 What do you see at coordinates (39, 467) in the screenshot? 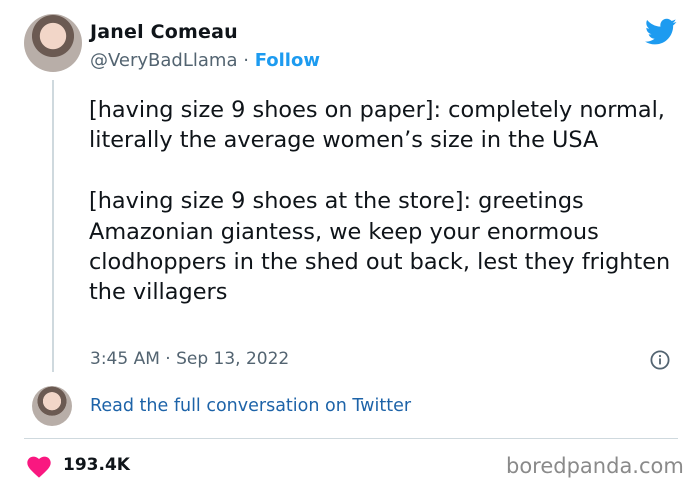
I see `heart-icon` at bounding box center [39, 467].